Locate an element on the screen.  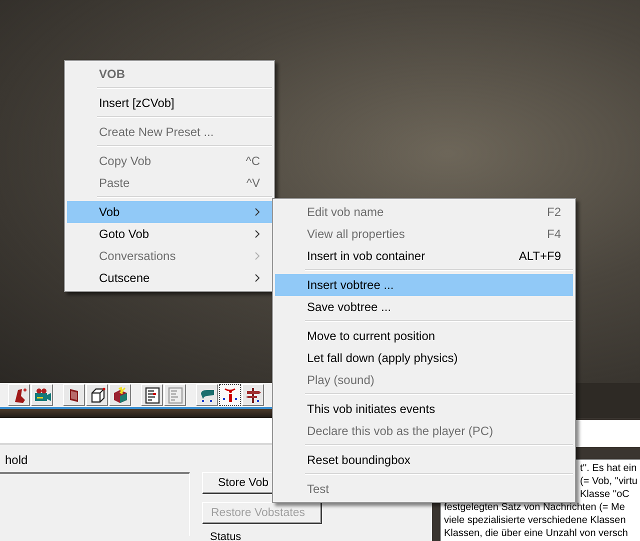
camera-icon is located at coordinates (42, 395).